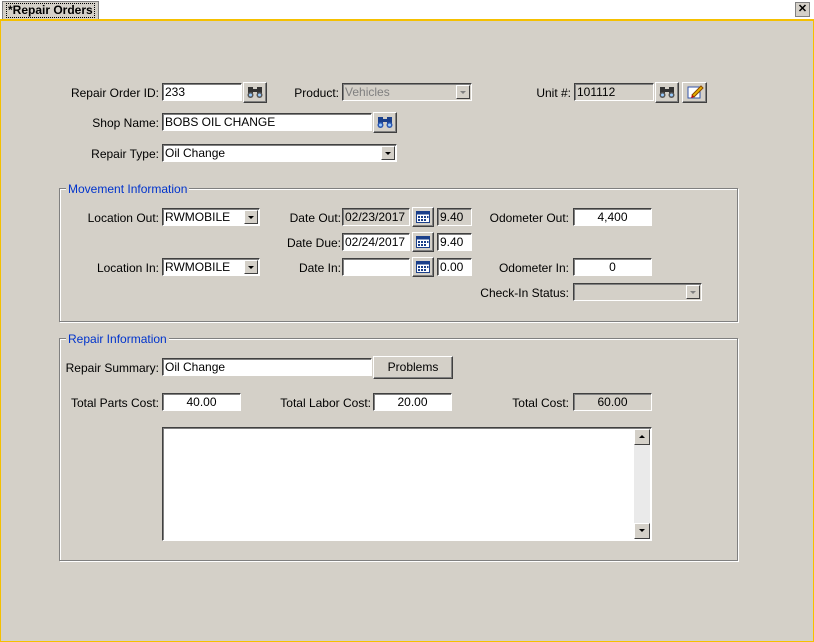 The height and width of the screenshot is (642, 814). Describe the element at coordinates (454, 267) in the screenshot. I see `time-in-field: 0.00` at that location.